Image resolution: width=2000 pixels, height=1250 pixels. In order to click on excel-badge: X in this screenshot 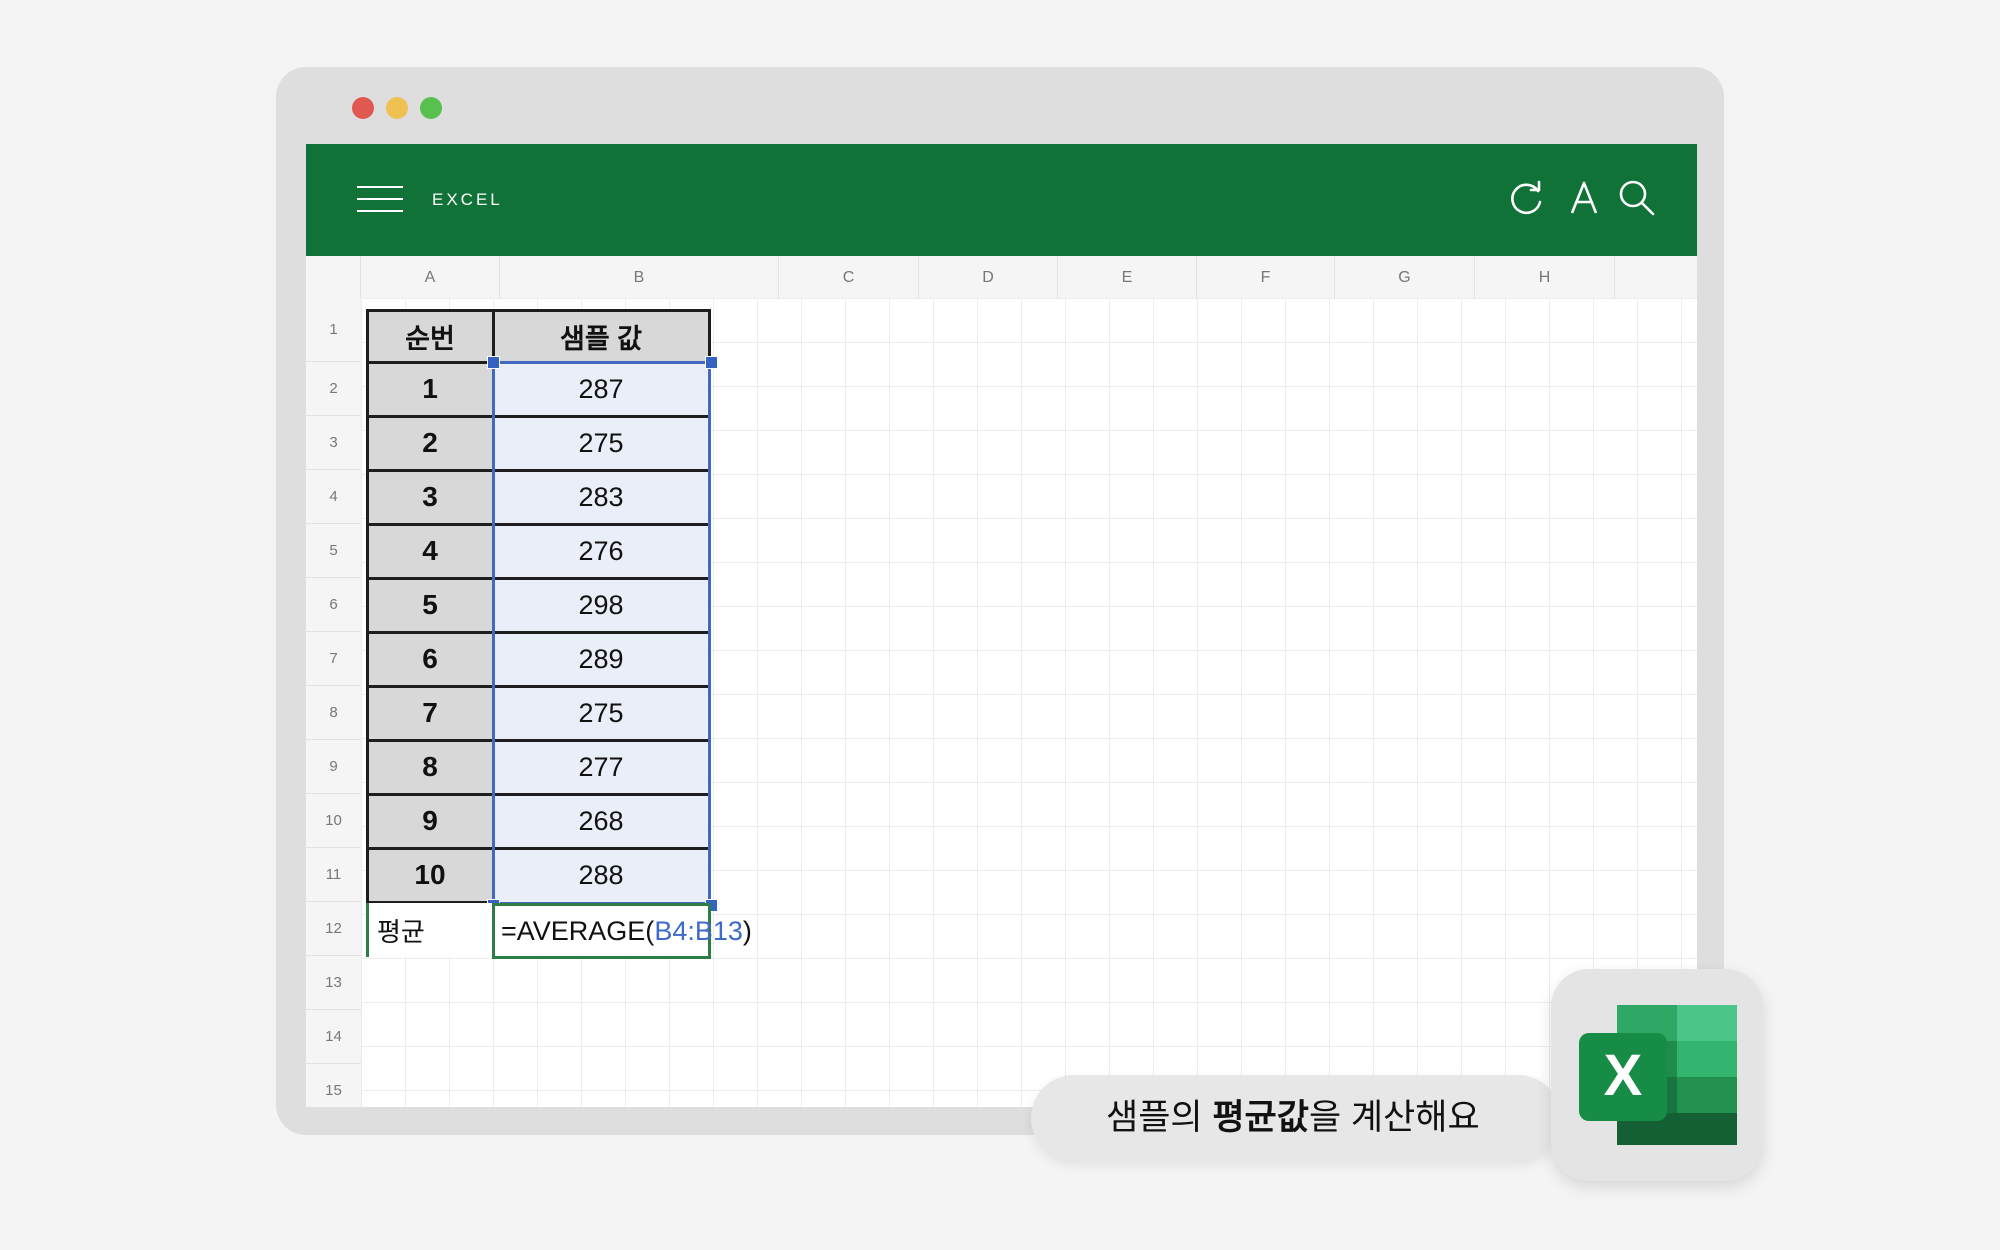, I will do `click(1657, 1075)`.